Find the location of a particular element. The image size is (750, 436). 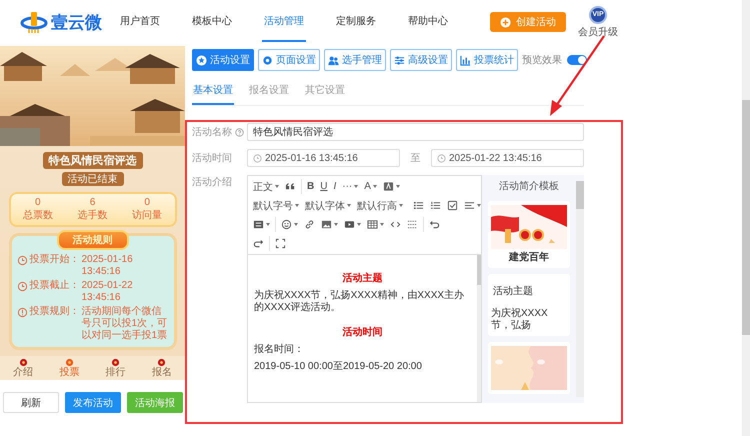

card-title: 活动主题 is located at coordinates (513, 291).